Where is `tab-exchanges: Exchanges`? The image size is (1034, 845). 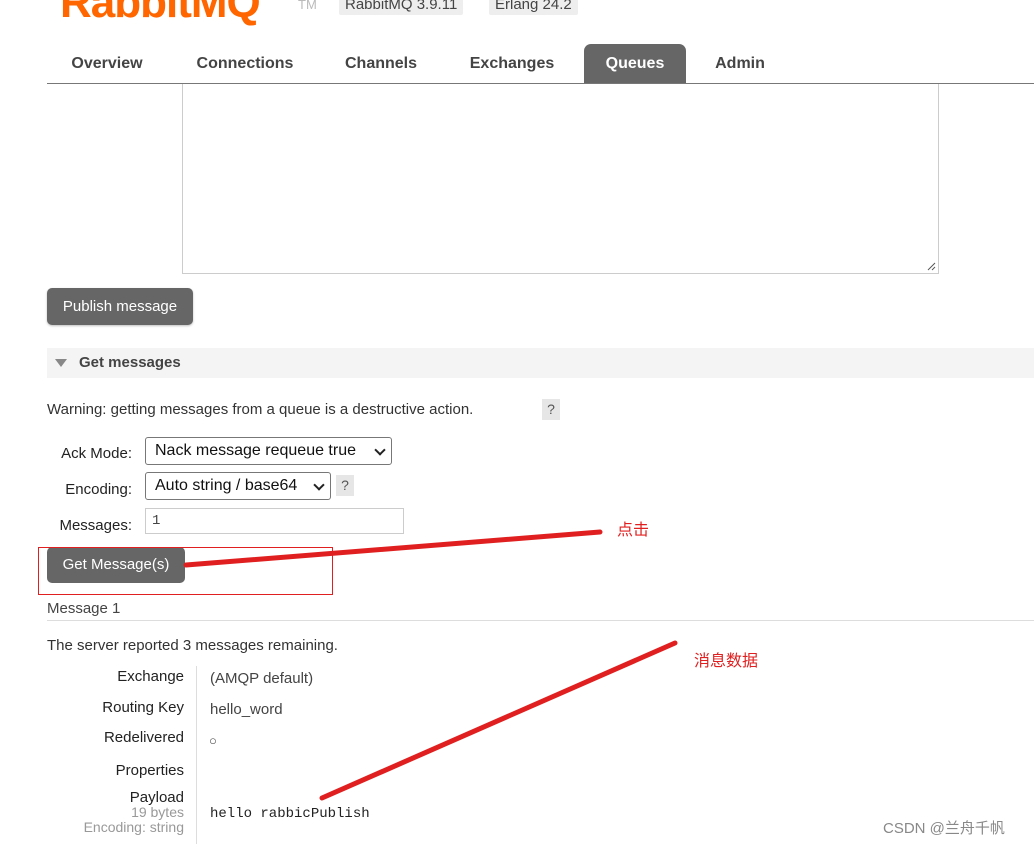
tab-exchanges: Exchanges is located at coordinates (512, 63).